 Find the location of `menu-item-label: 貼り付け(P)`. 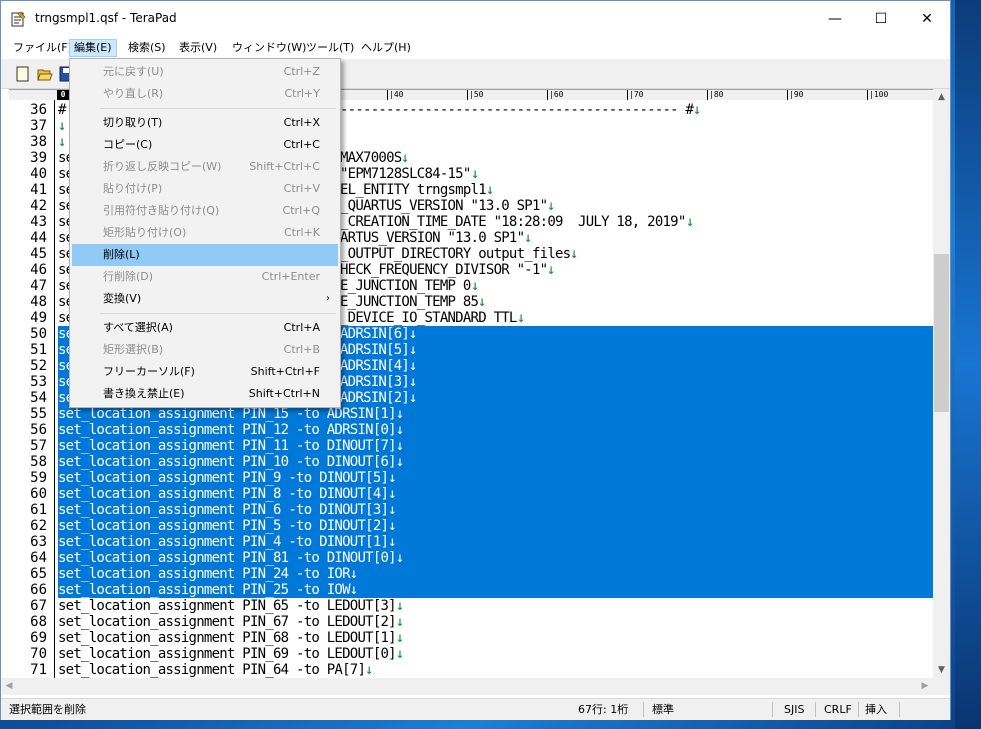

menu-item-label: 貼り付け(P) is located at coordinates (133, 188).